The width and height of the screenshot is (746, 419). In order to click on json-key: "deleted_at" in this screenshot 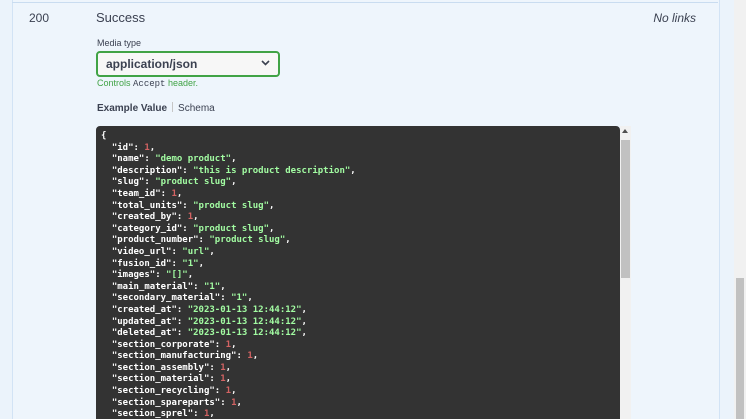, I will do `click(144, 333)`.